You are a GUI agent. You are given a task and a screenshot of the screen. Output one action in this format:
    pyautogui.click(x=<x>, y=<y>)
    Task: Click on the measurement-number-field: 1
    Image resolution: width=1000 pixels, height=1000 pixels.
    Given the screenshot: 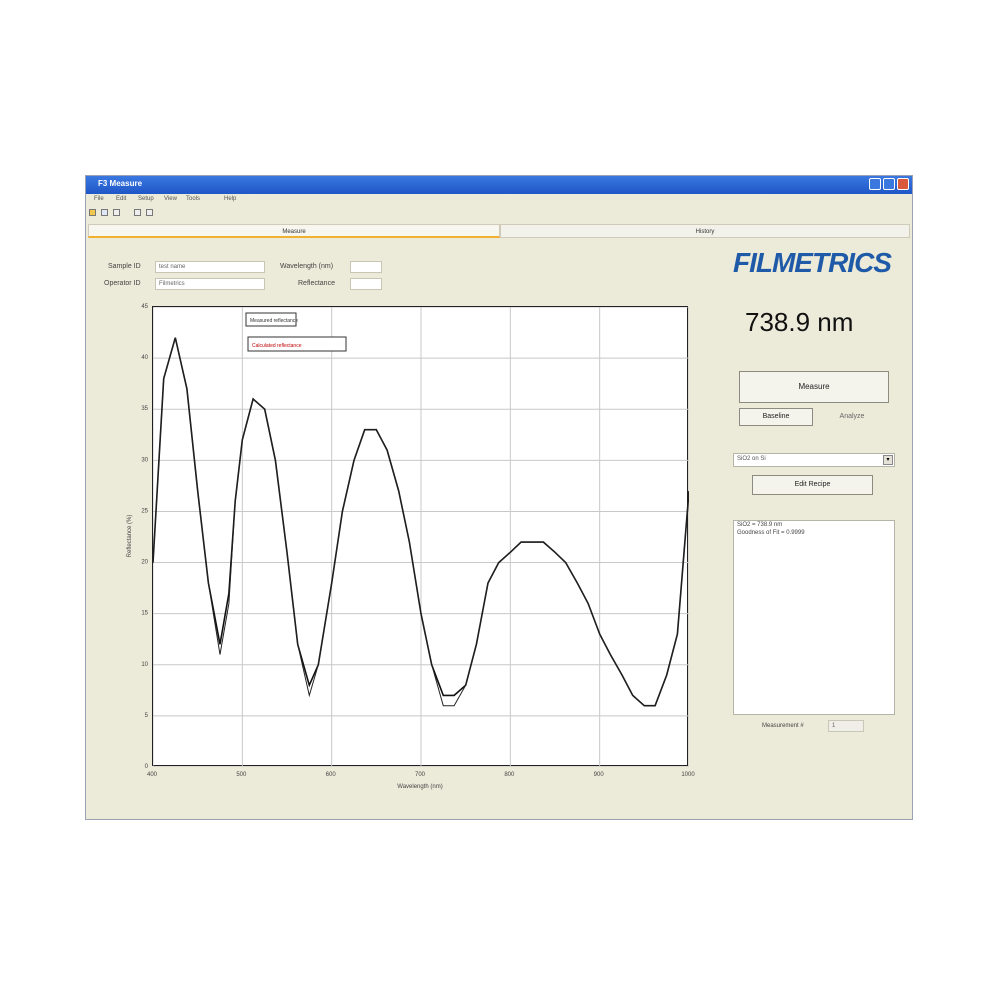 What is the action you would take?
    pyautogui.click(x=846, y=726)
    